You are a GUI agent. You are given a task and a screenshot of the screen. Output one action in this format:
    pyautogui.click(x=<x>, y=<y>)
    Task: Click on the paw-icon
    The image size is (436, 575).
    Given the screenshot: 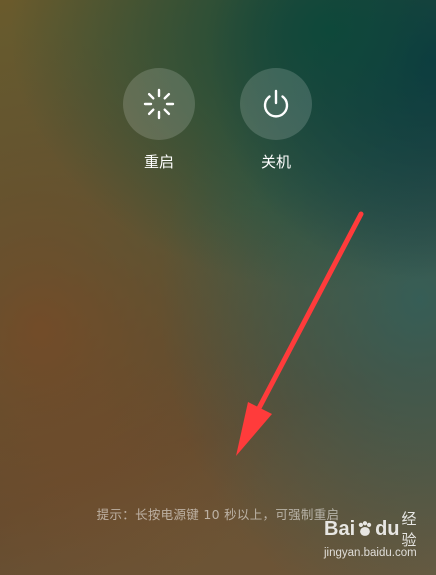 What is the action you would take?
    pyautogui.click(x=365, y=528)
    